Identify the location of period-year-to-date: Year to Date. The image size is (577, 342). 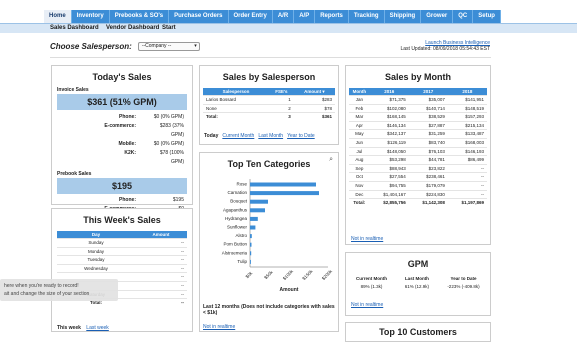
(301, 136).